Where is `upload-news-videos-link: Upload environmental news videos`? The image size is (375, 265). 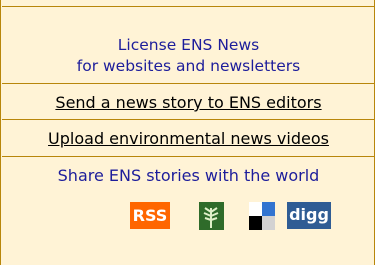 upload-news-videos-link: Upload environmental news videos is located at coordinates (188, 138).